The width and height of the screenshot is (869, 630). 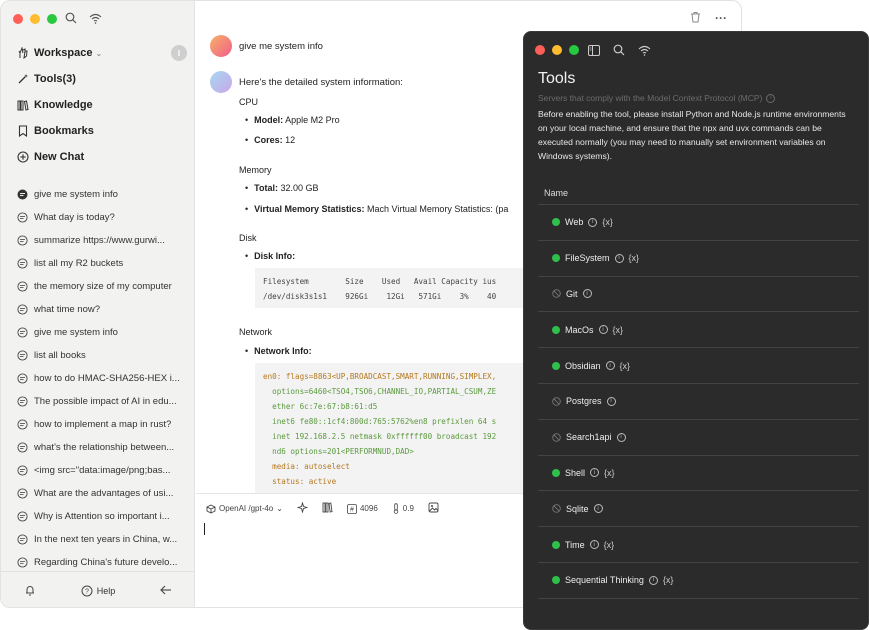 I want to click on tool-row: Obsidian i {x}, so click(x=698, y=366).